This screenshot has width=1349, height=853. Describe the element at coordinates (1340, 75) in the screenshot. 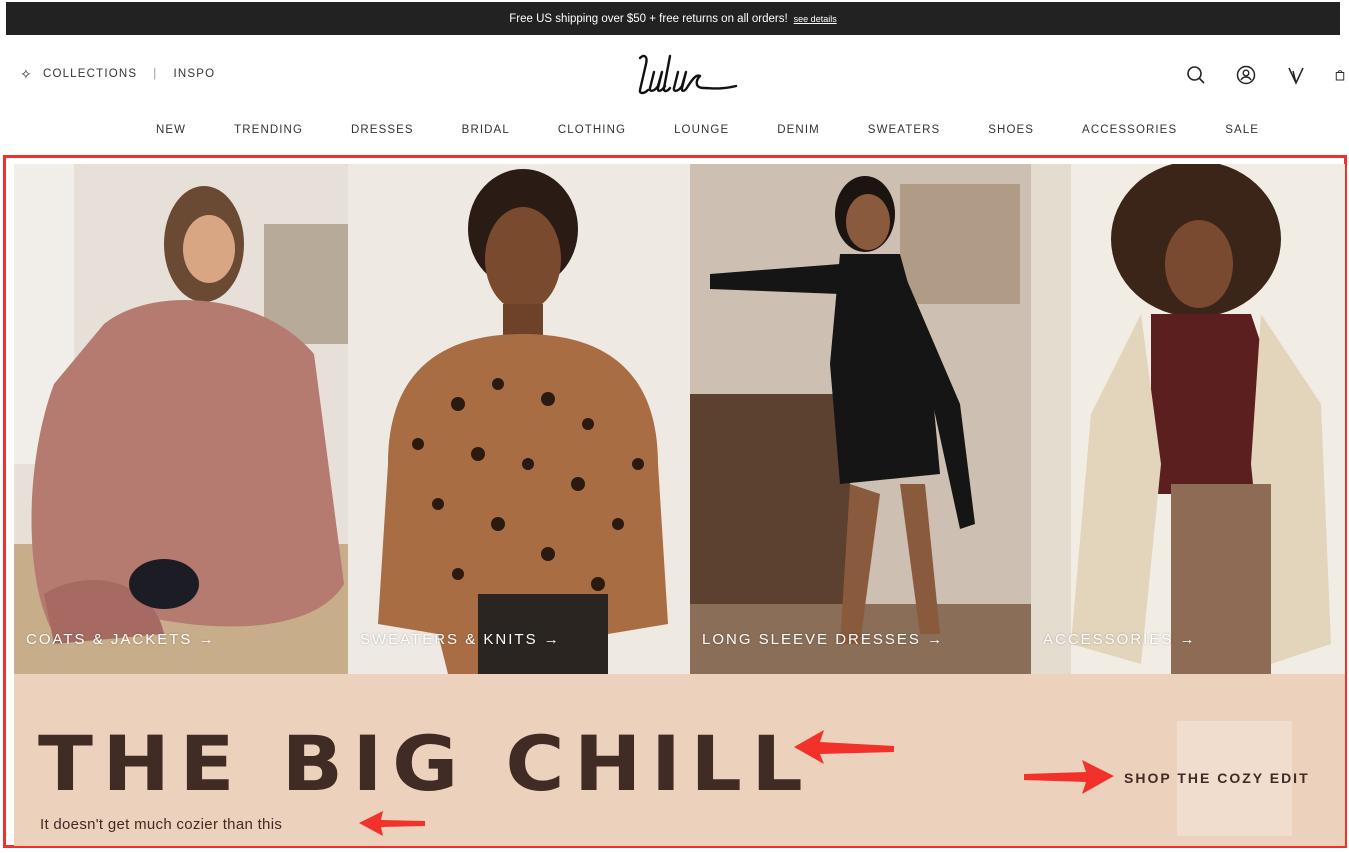

I see `bag-icon` at that location.